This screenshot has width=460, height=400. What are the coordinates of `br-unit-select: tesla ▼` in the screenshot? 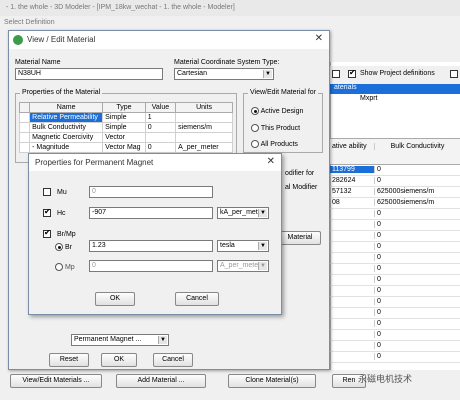 It's located at (243, 246).